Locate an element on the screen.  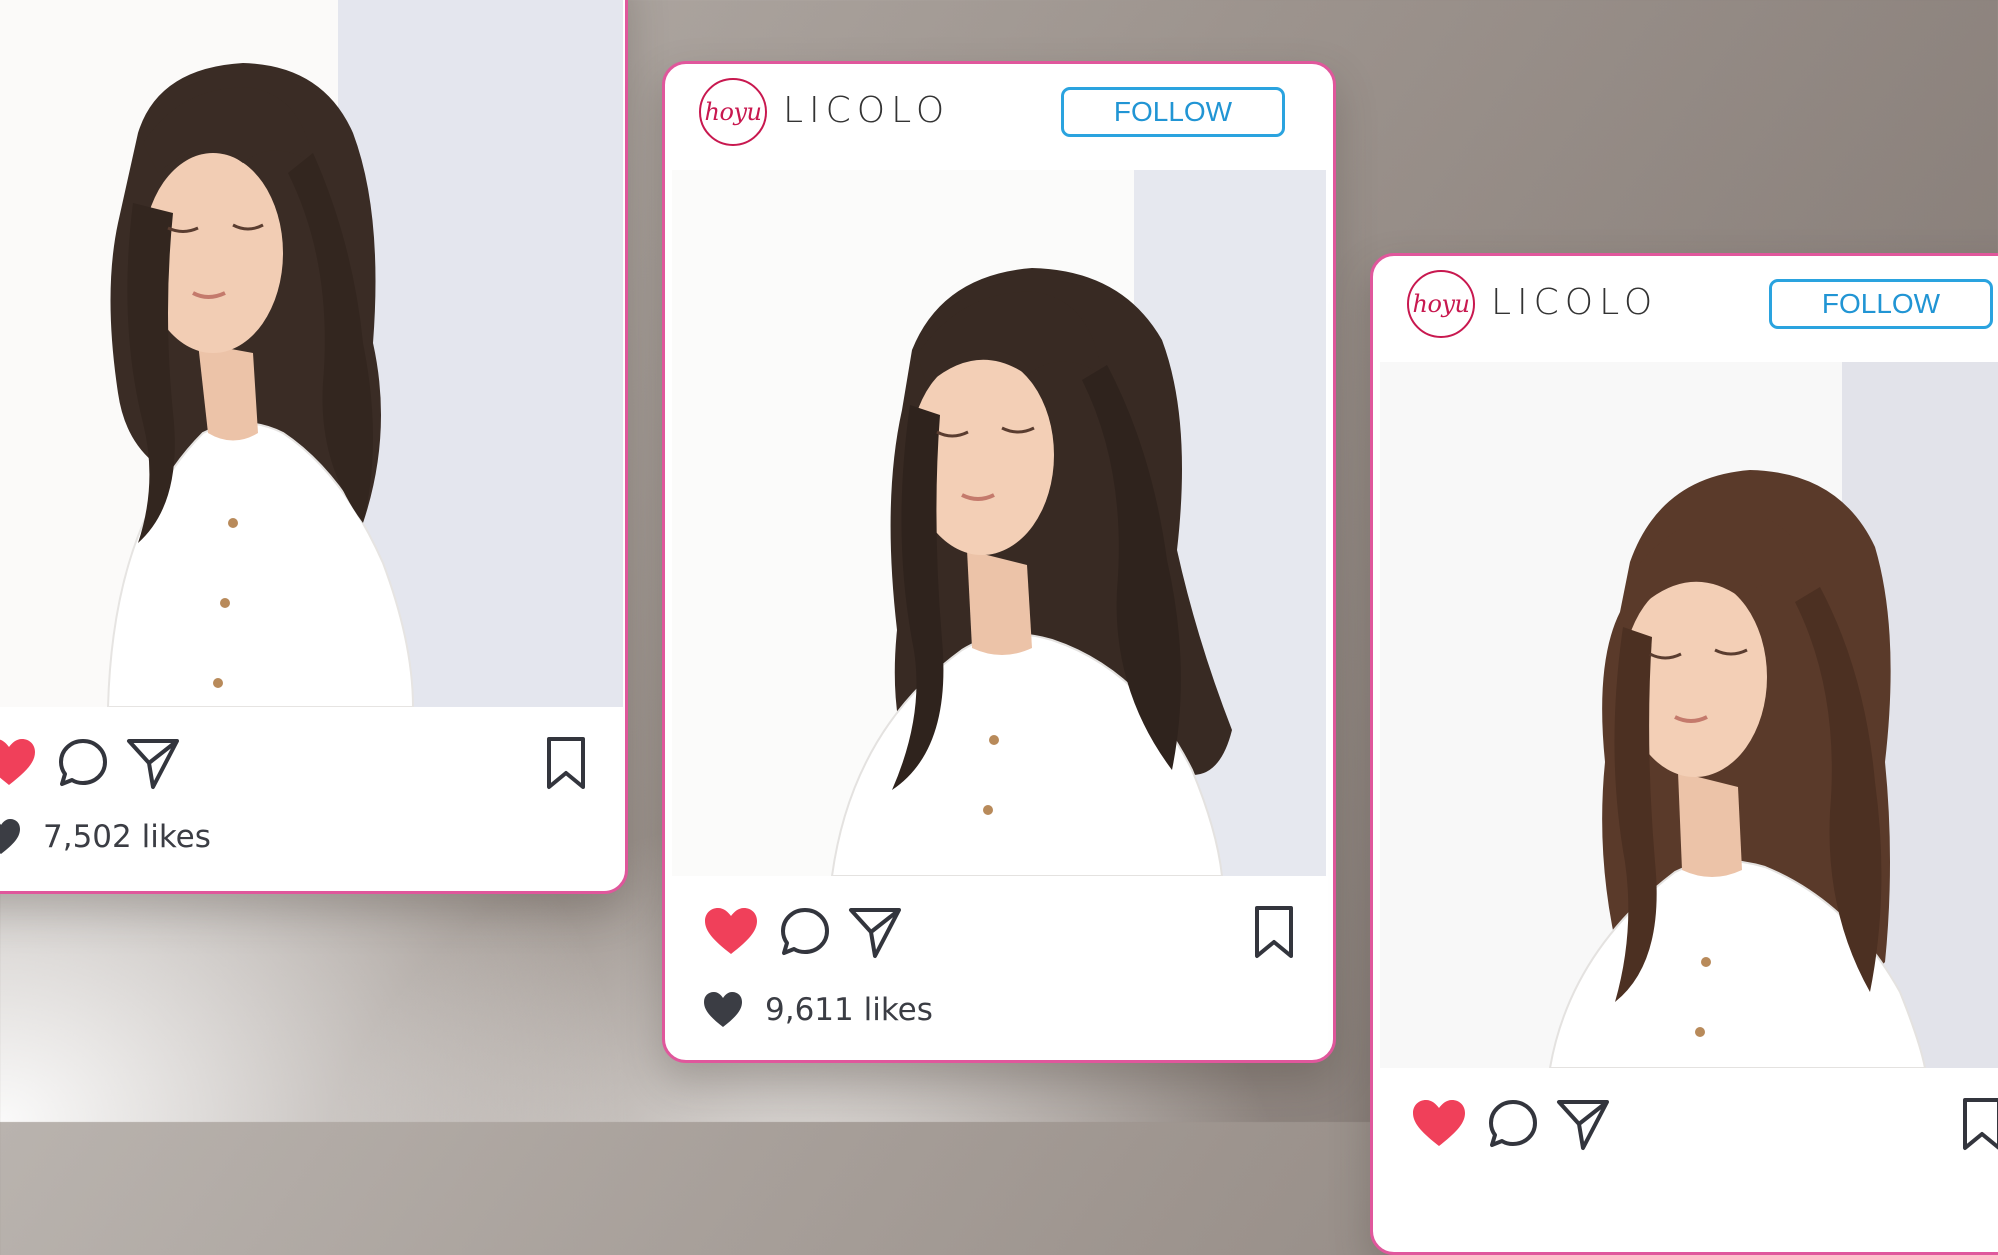
likes-count: 7,502 likes is located at coordinates (127, 837).